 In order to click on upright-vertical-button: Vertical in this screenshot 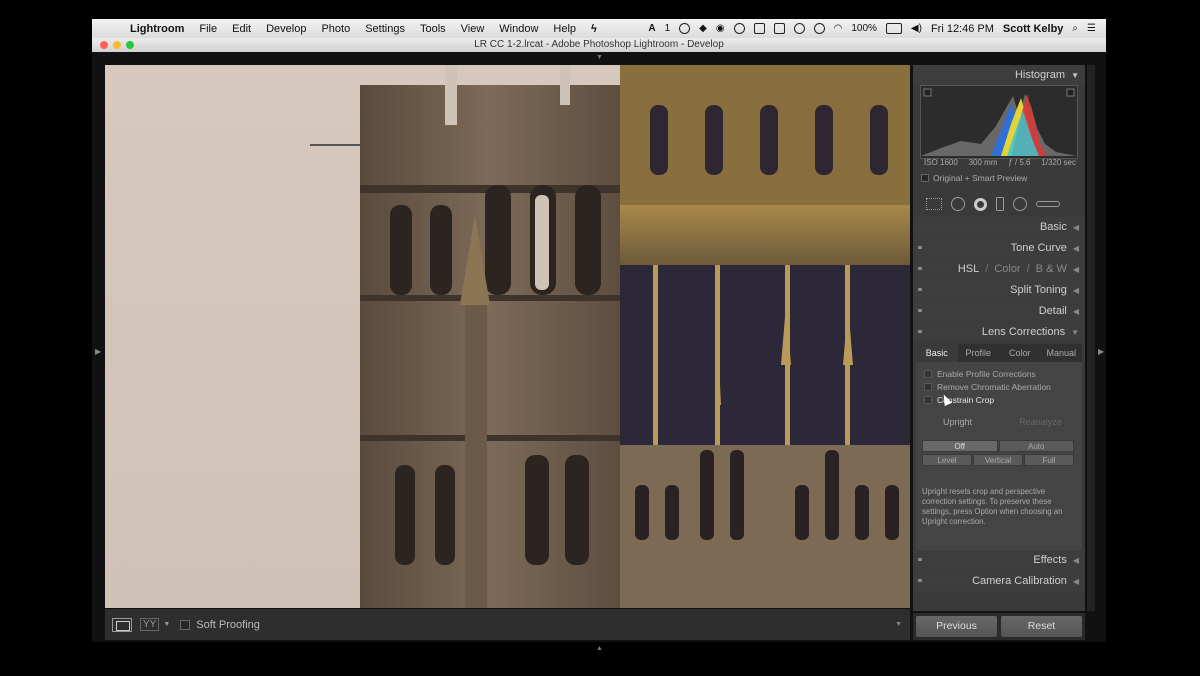, I will do `click(998, 460)`.